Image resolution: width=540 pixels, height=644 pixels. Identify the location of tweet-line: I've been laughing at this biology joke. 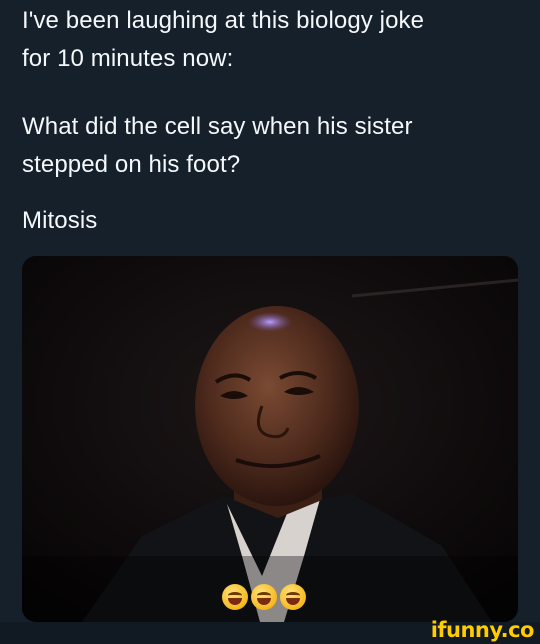
(223, 20).